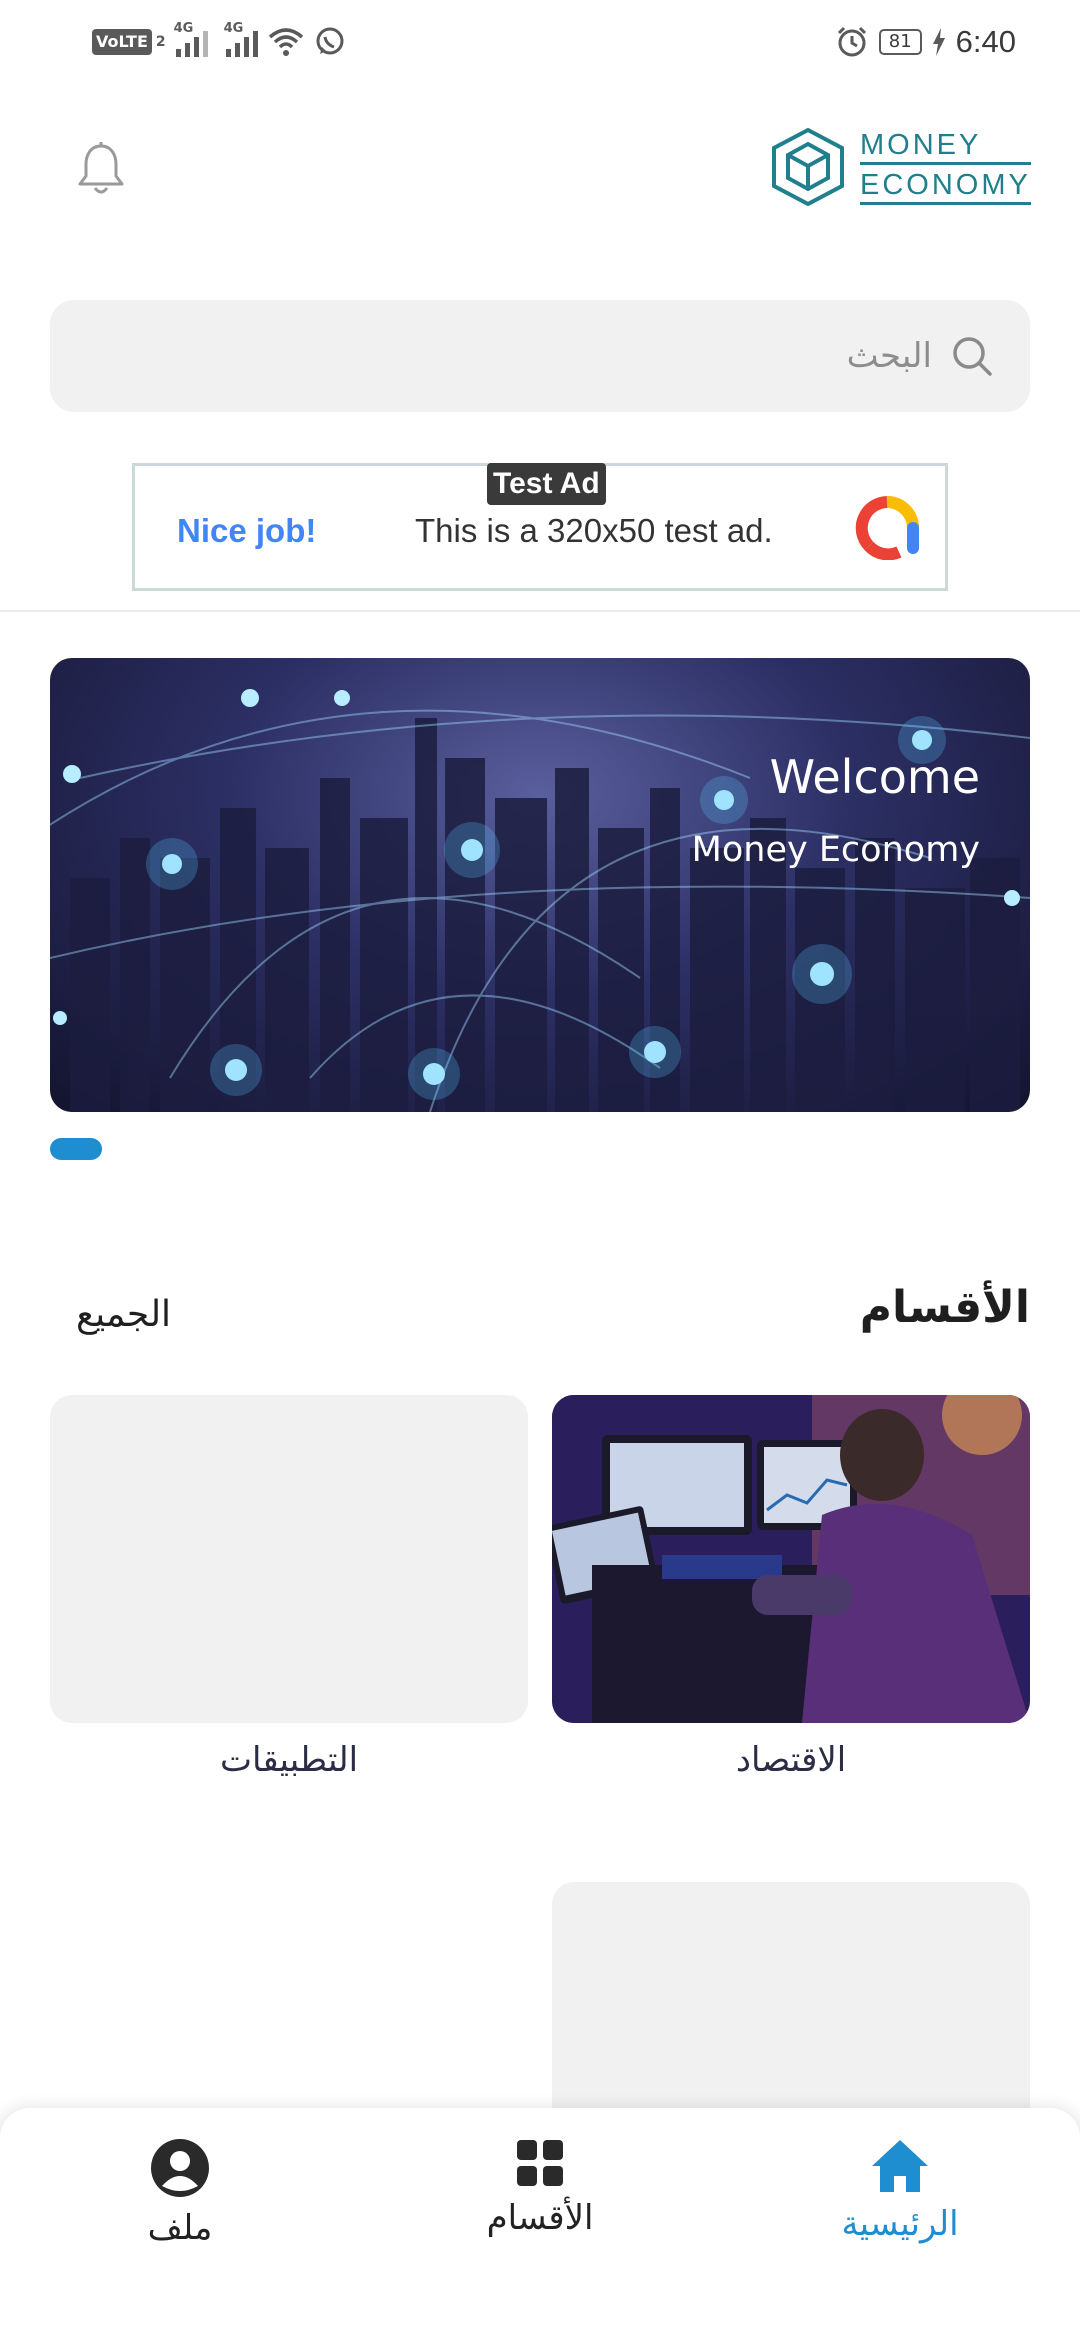 The width and height of the screenshot is (1080, 2340). I want to click on grid-icon, so click(540, 2163).